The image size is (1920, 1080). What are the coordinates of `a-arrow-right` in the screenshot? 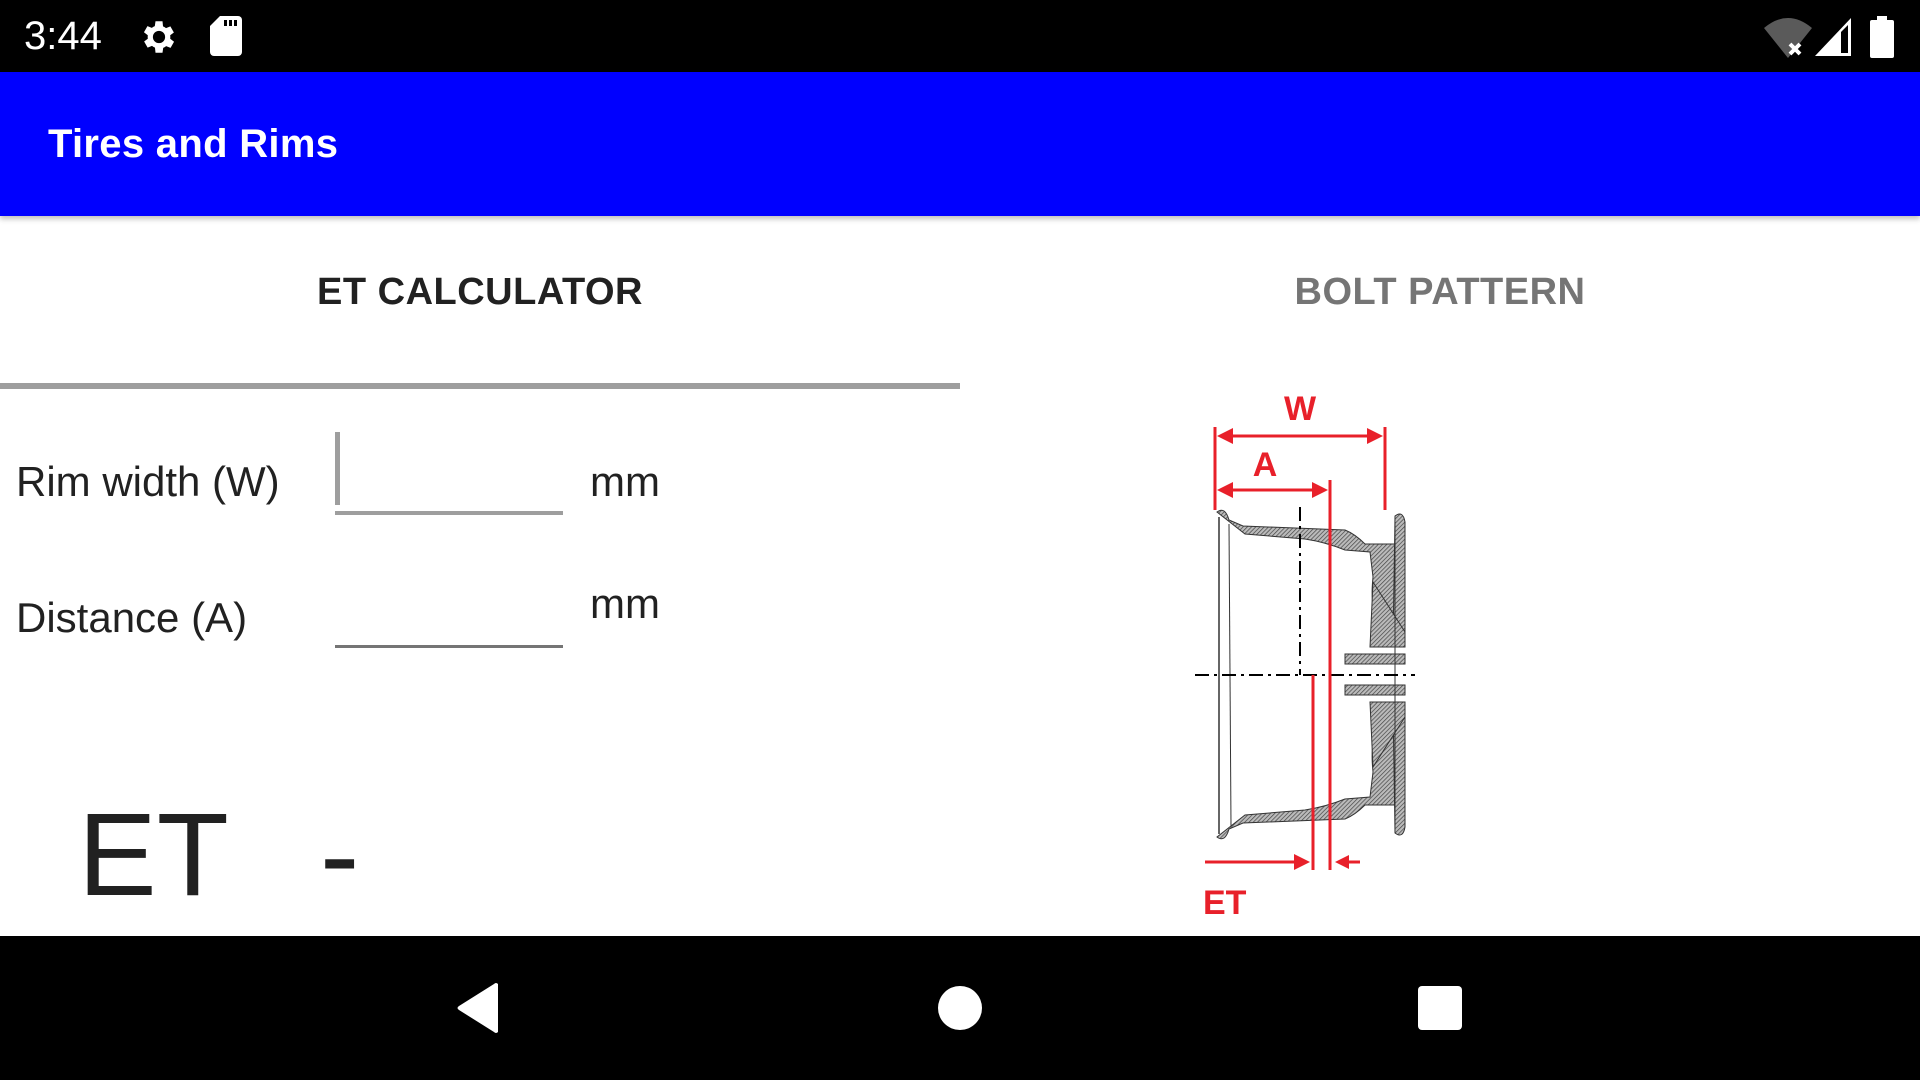 It's located at (1320, 490).